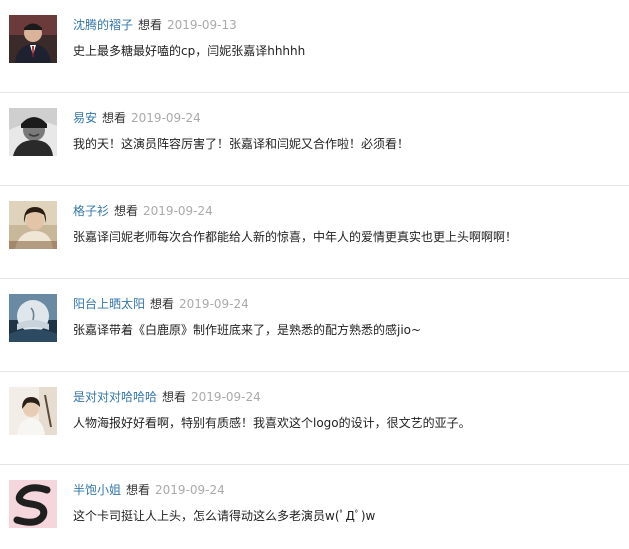  I want to click on username-link: 阳台上晒太阳, so click(109, 304).